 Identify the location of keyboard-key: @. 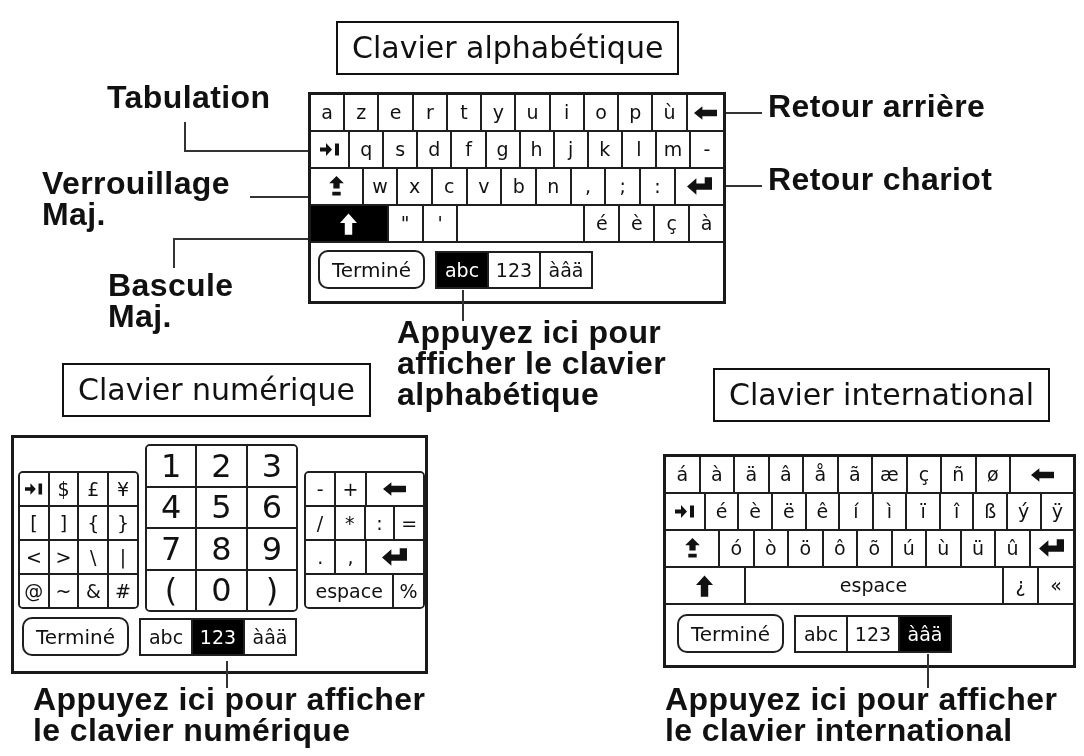
(35, 591).